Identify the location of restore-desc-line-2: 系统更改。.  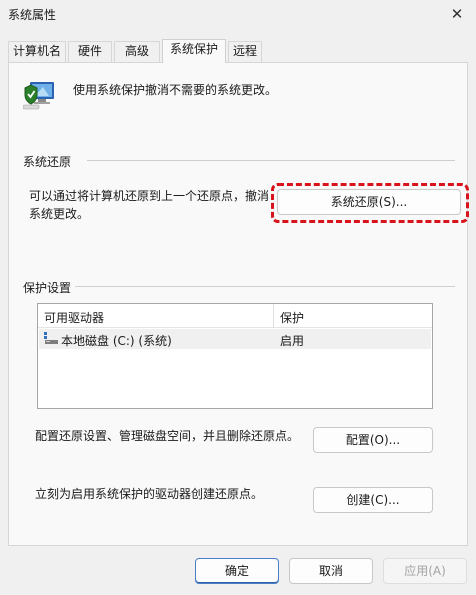
(59, 214).